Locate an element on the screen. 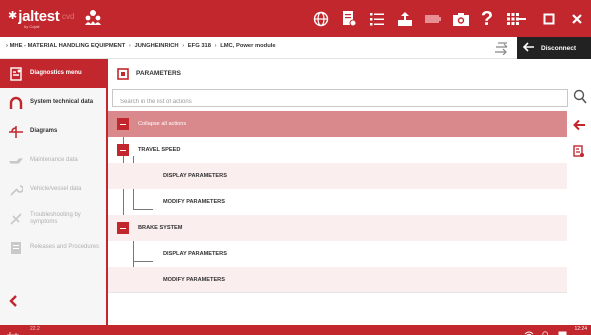 The image size is (591, 335). breadcrumb-item-brand: JUNGHEINRICH is located at coordinates (156, 46).